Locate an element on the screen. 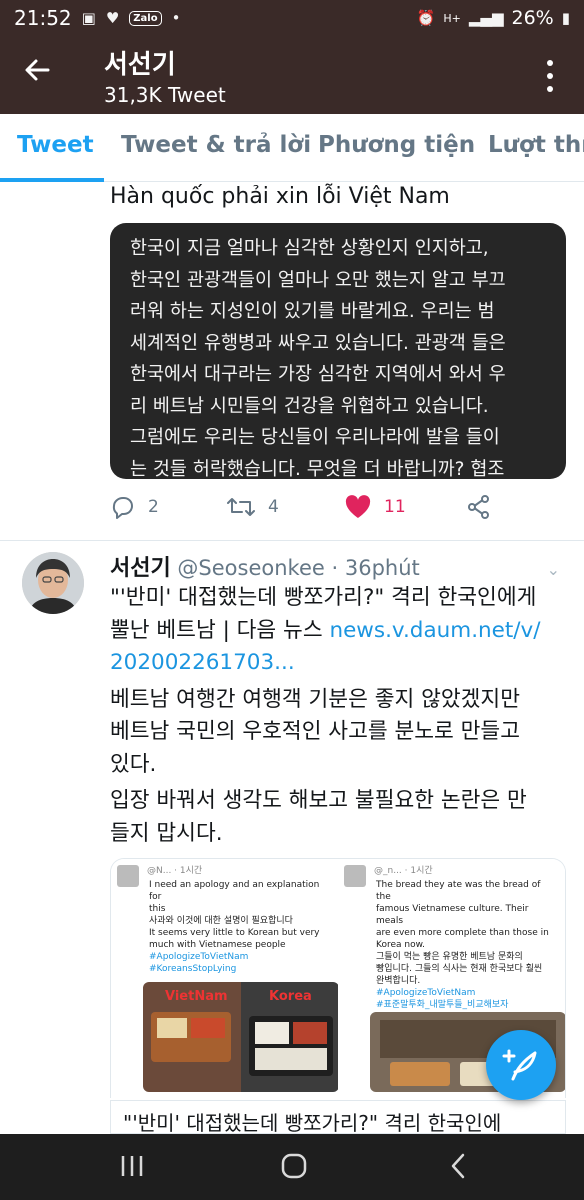  image-label-korea: Korea is located at coordinates (290, 996).